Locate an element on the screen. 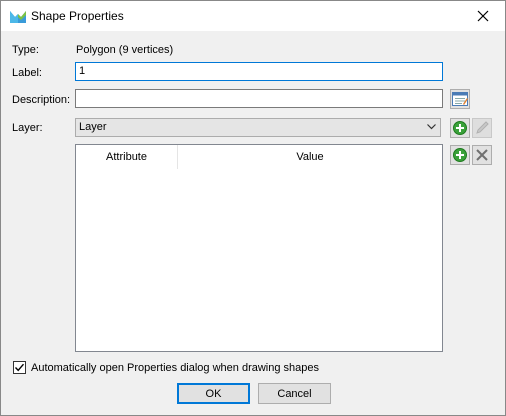  edit-layer-button is located at coordinates (482, 128).